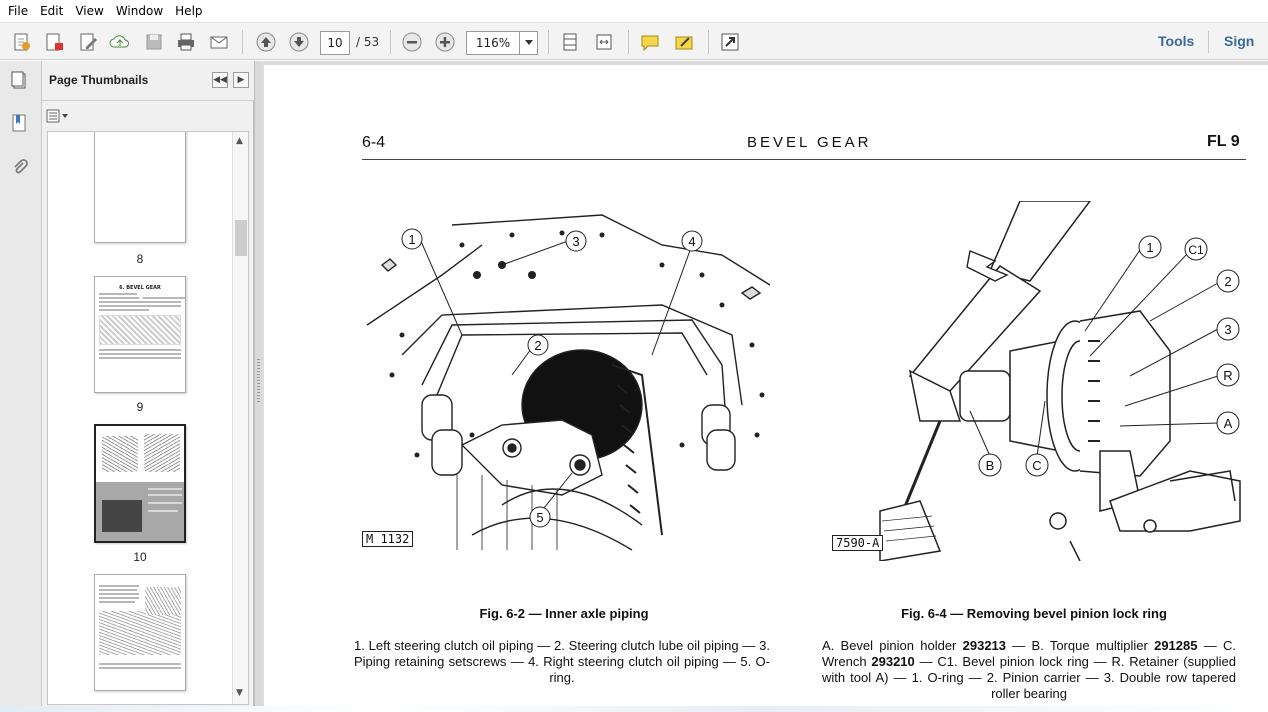  I want to click on legend-b: — B. Torque multiplier, so click(1080, 645).